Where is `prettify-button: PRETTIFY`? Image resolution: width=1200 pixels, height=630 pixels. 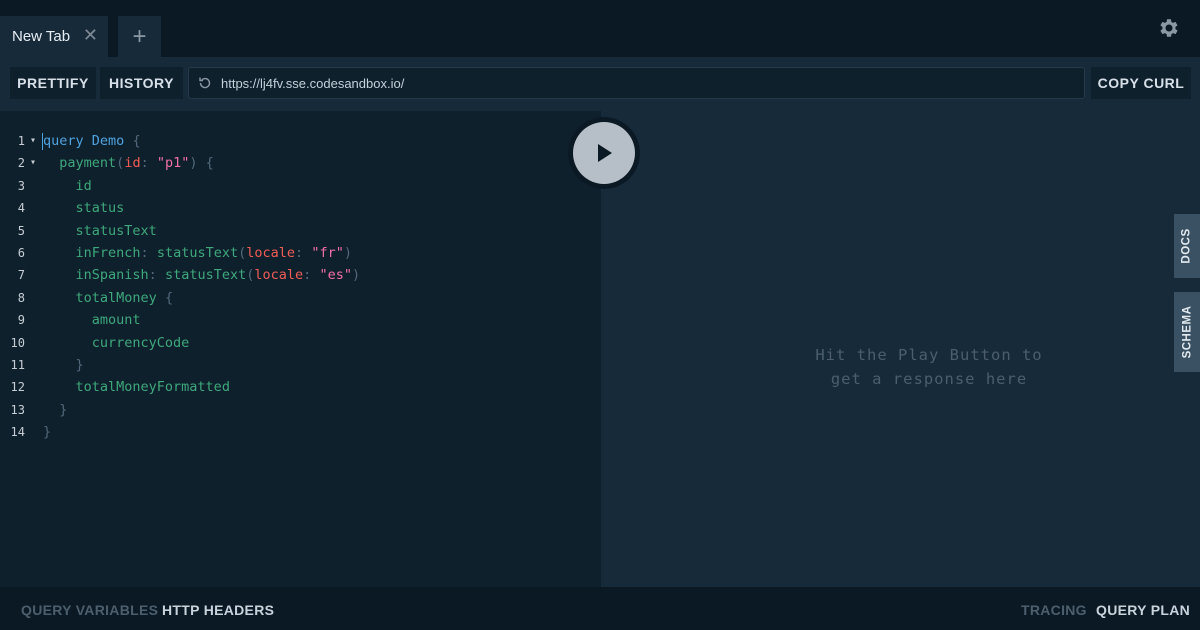 prettify-button: PRETTIFY is located at coordinates (53, 83).